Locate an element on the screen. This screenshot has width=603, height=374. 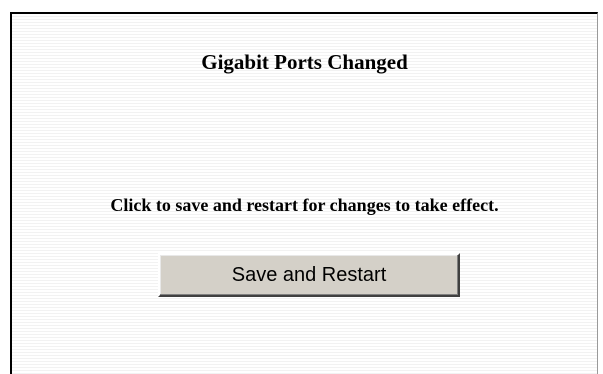
page-title: Gigabit Ports Changed is located at coordinates (304, 62).